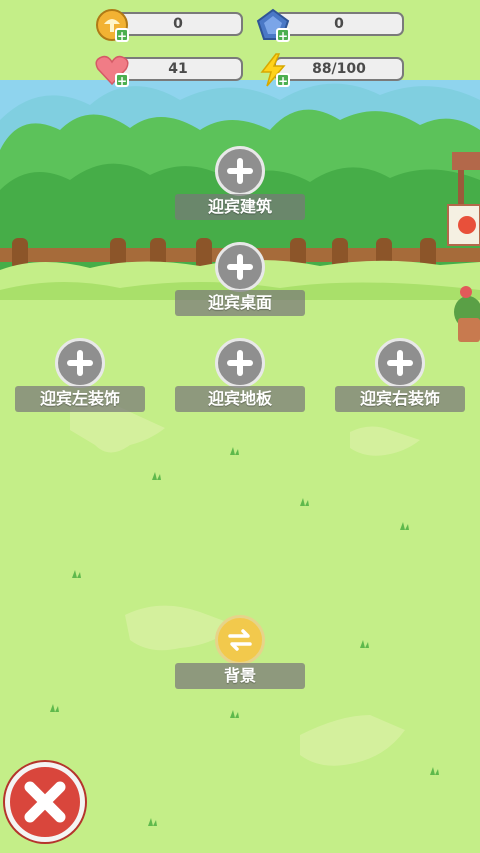 The width and height of the screenshot is (480, 853). Describe the element at coordinates (339, 24) in the screenshot. I see `gems-value: 0` at that location.